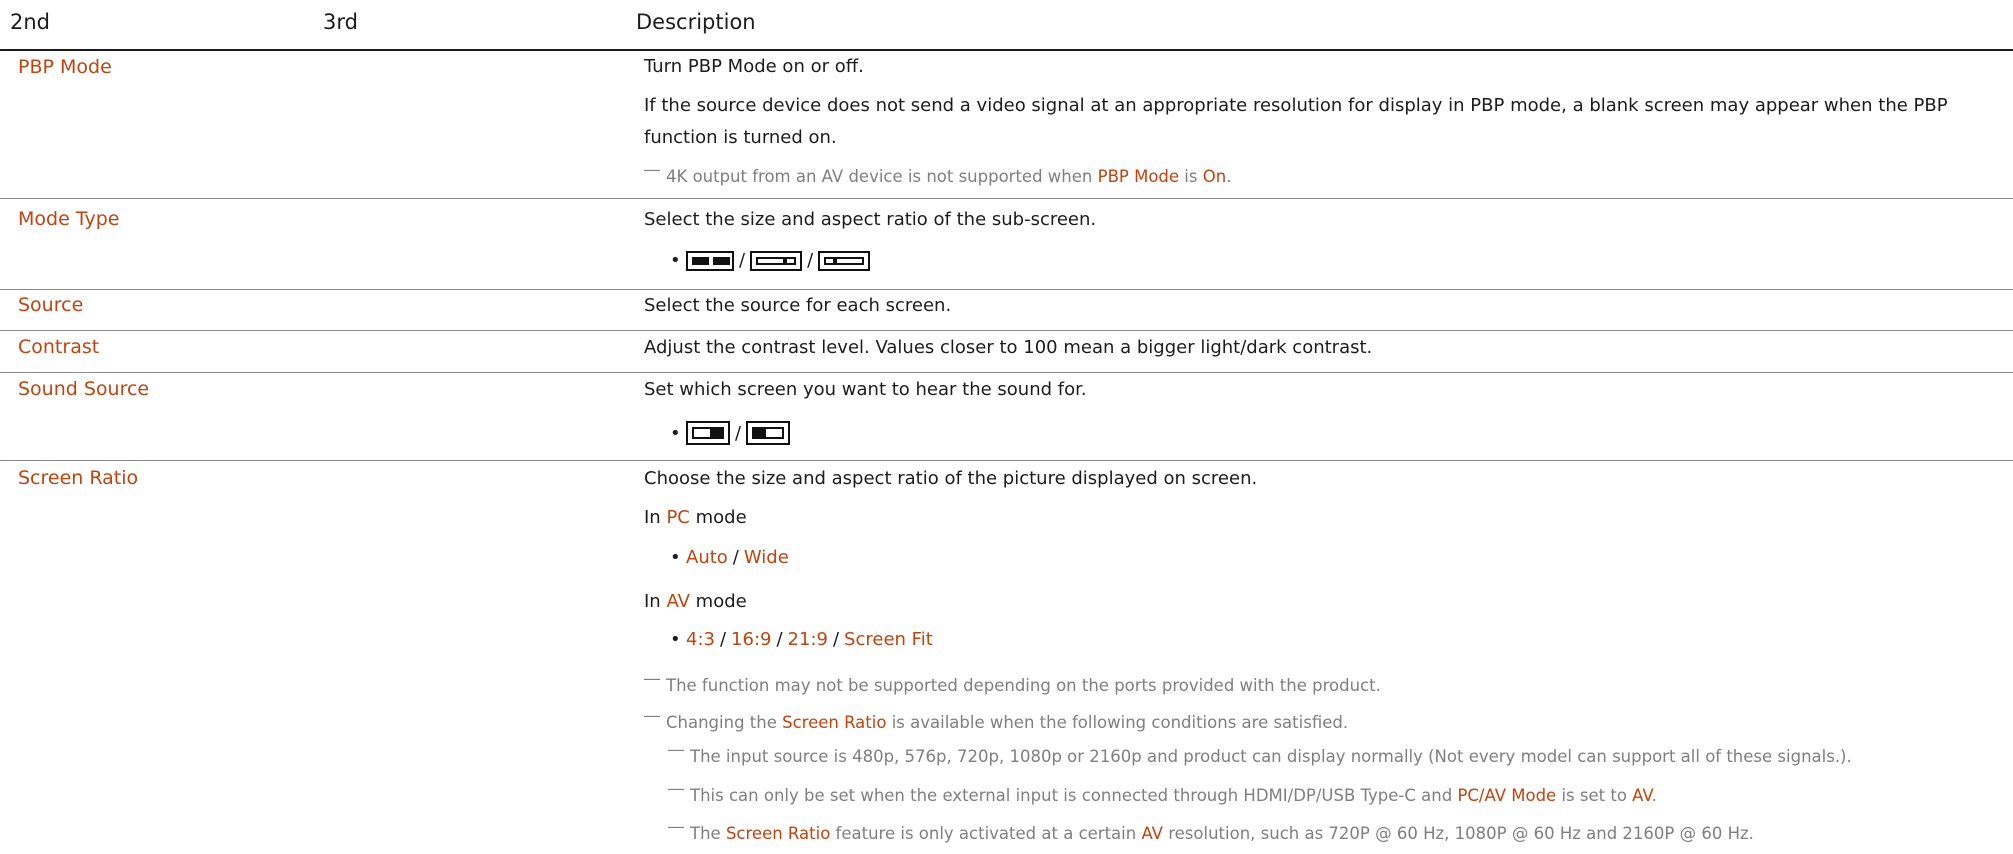 This screenshot has width=2013, height=854. Describe the element at coordinates (888, 639) in the screenshot. I see `option-screen-fit: Screen Fit` at that location.